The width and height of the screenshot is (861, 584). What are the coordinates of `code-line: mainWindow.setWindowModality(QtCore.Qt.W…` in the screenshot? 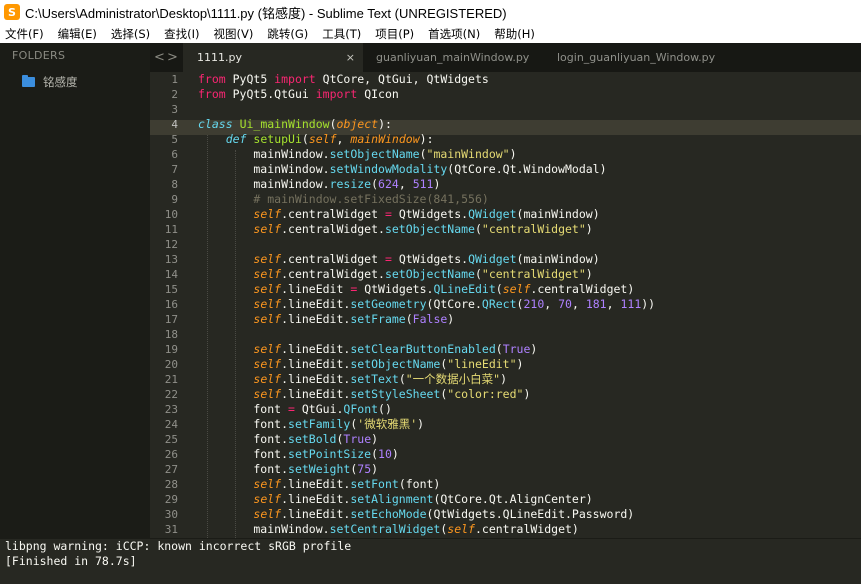 It's located at (529, 169).